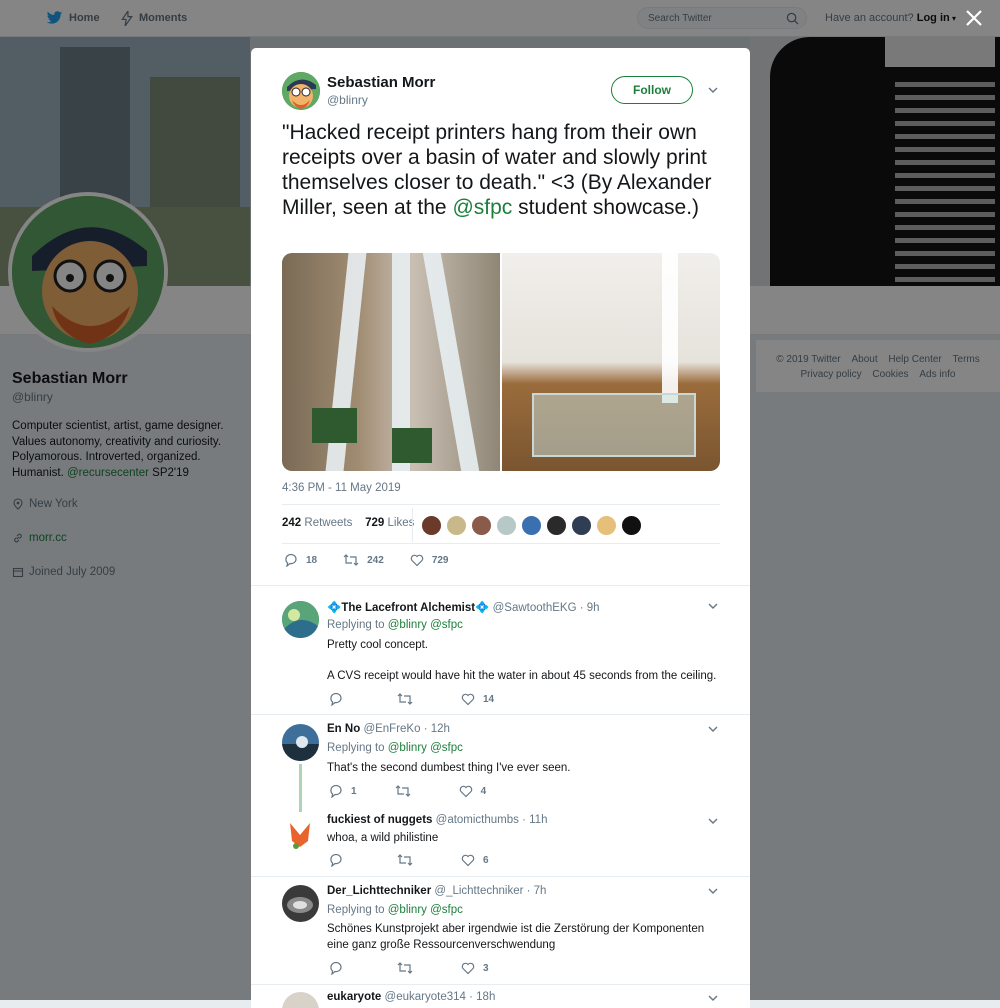 This screenshot has height=1008, width=1000. I want to click on thread-connector-line, so click(300, 788).